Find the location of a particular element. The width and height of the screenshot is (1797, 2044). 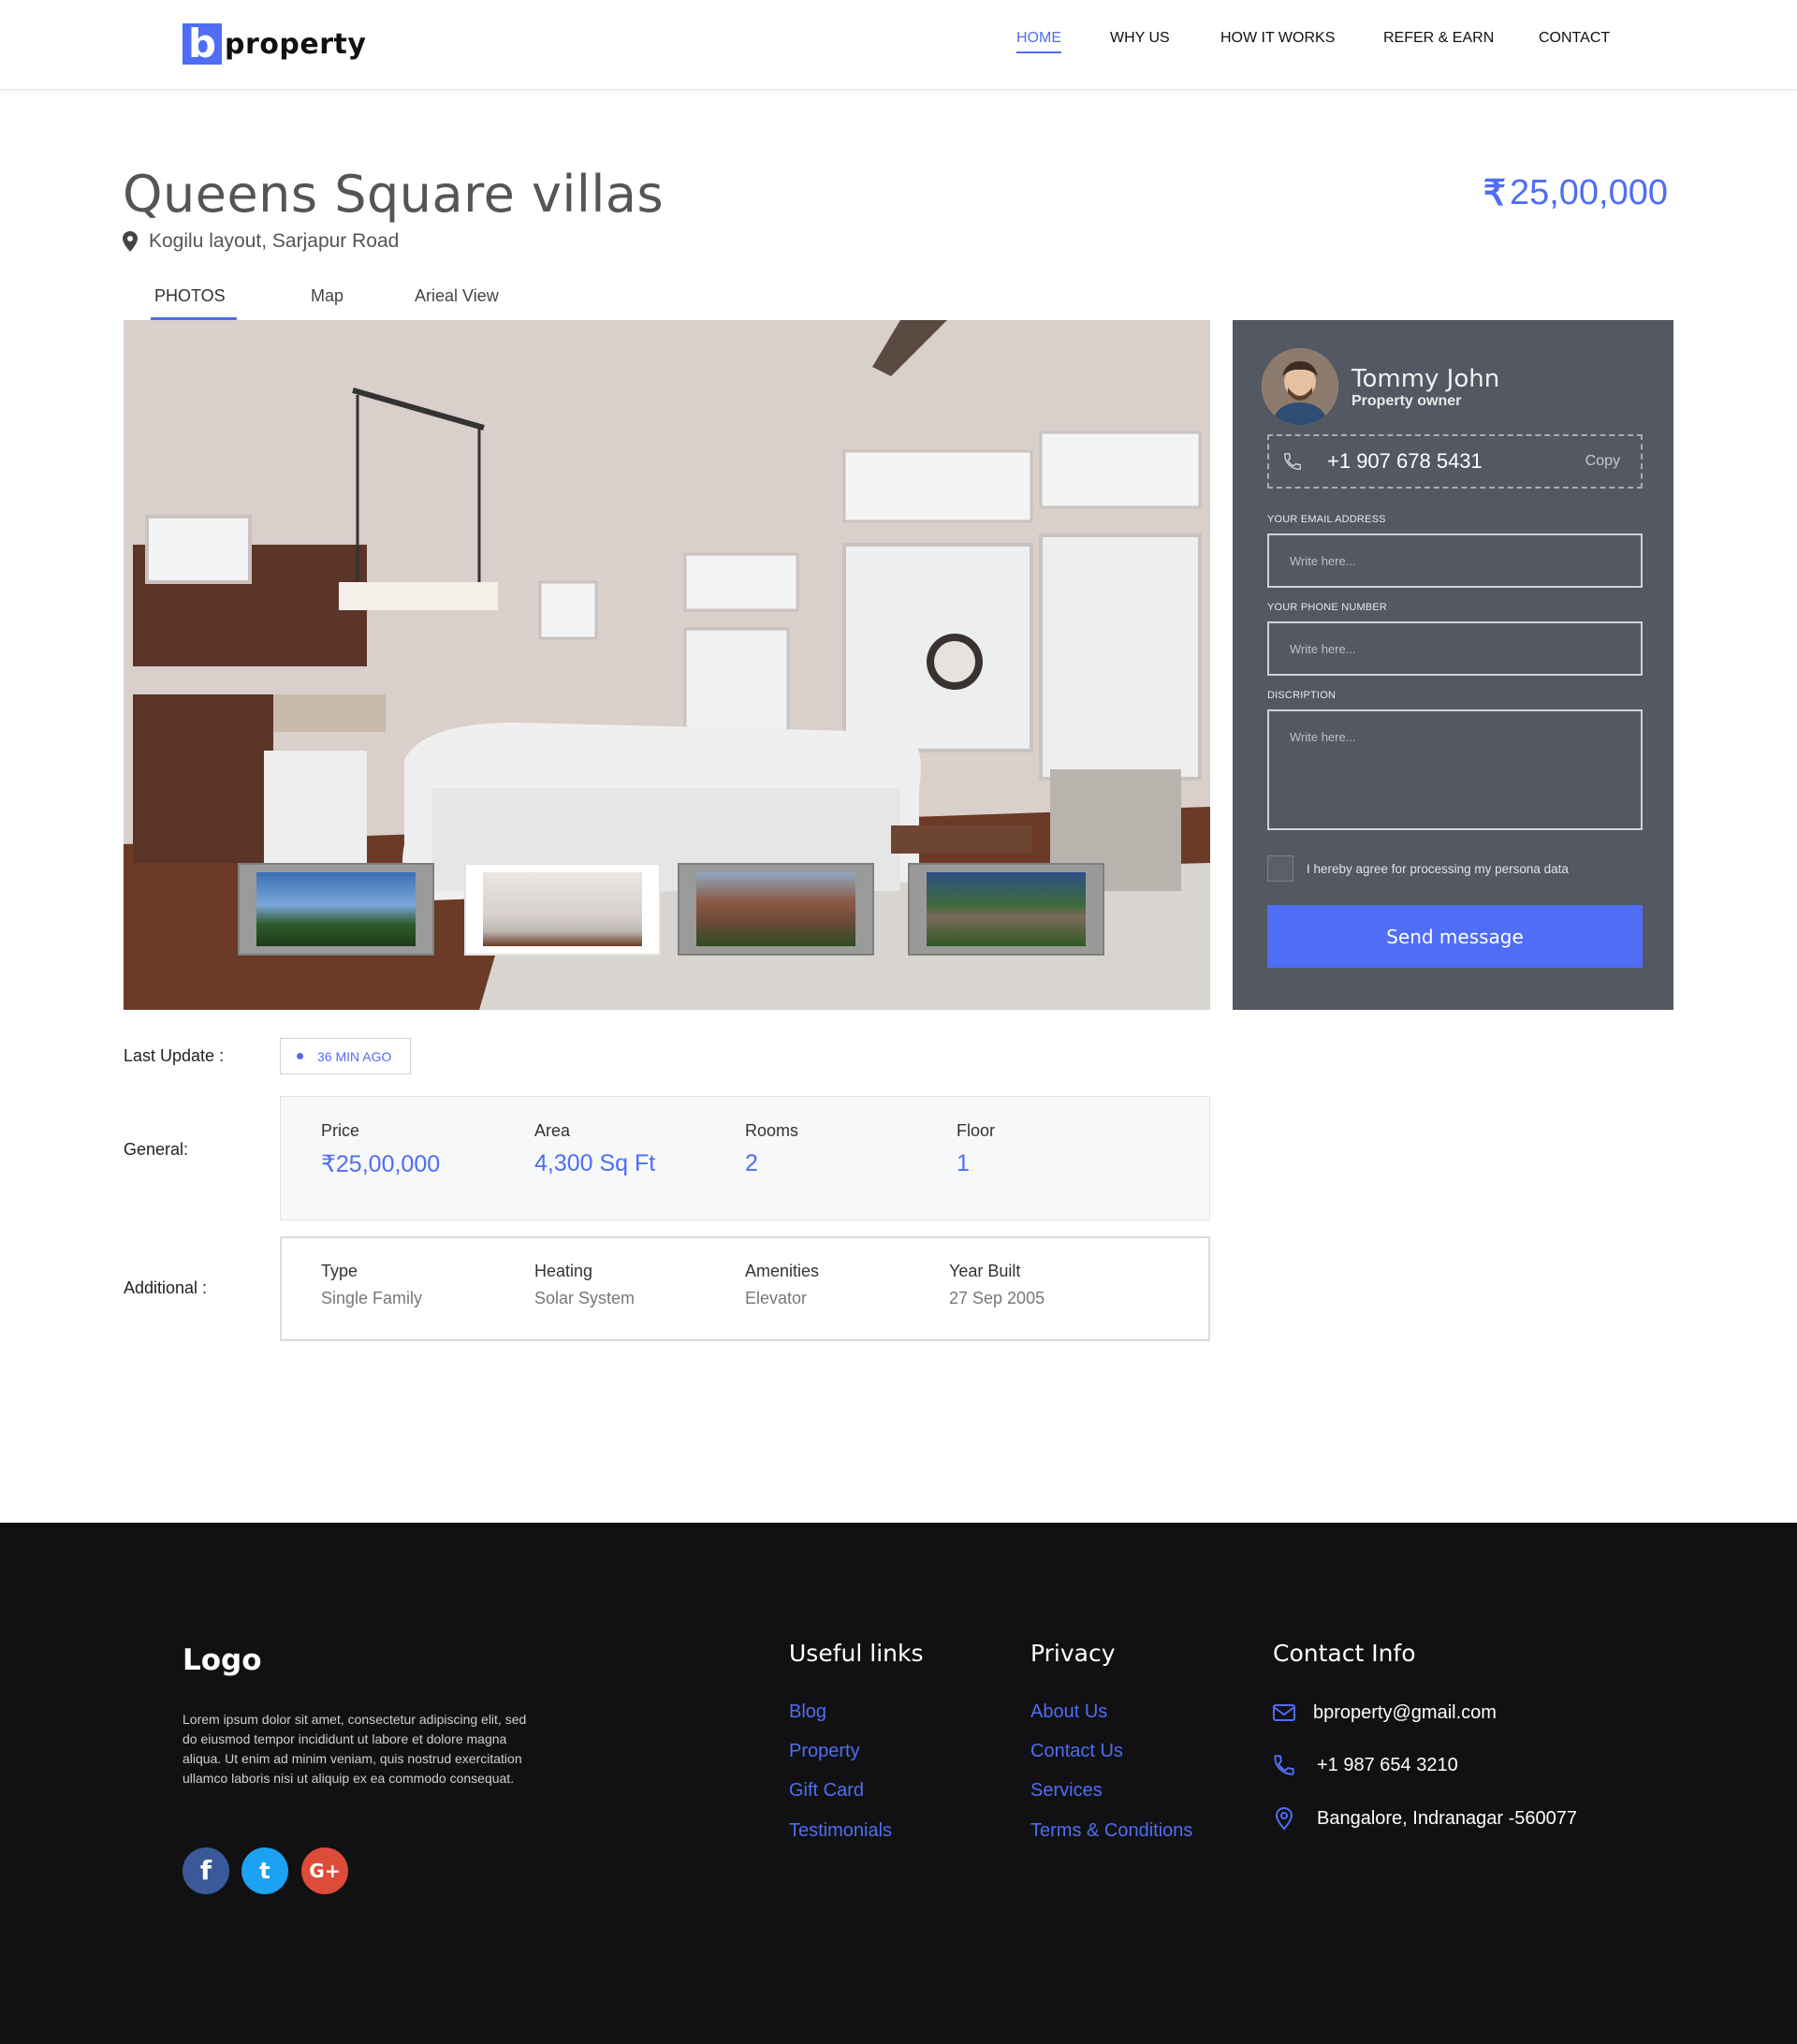

consent-checkbox is located at coordinates (1280, 869).